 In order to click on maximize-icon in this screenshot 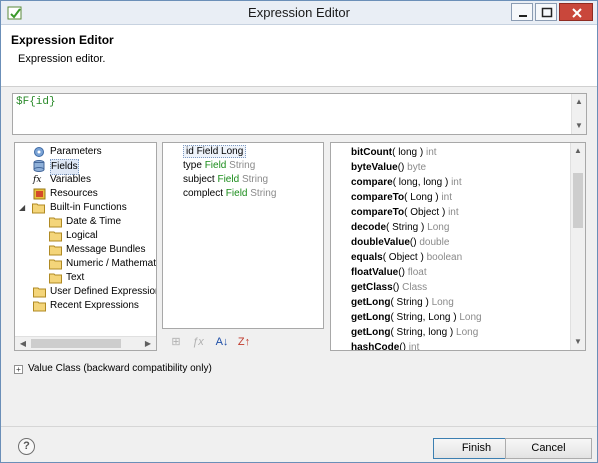, I will do `click(547, 12)`.